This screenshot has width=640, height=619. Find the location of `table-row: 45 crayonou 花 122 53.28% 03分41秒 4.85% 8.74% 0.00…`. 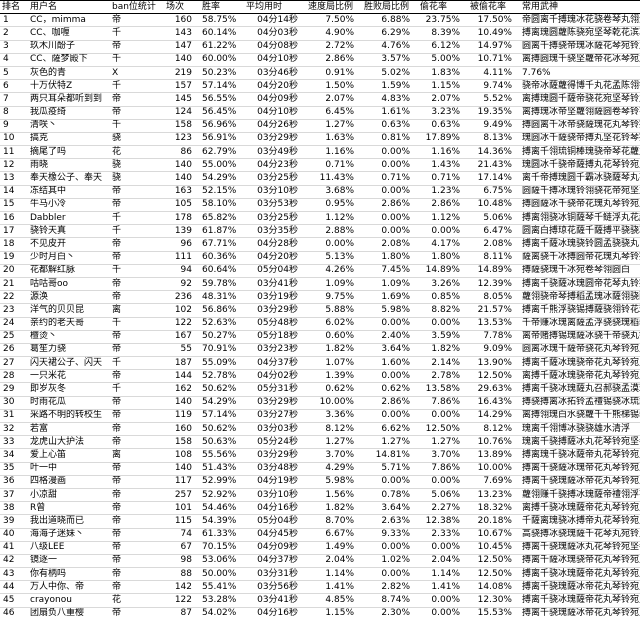

table-row: 45 crayonou 花 122 53.28% 03分41秒 4.85% 8.74% 0.00… is located at coordinates (320, 601).